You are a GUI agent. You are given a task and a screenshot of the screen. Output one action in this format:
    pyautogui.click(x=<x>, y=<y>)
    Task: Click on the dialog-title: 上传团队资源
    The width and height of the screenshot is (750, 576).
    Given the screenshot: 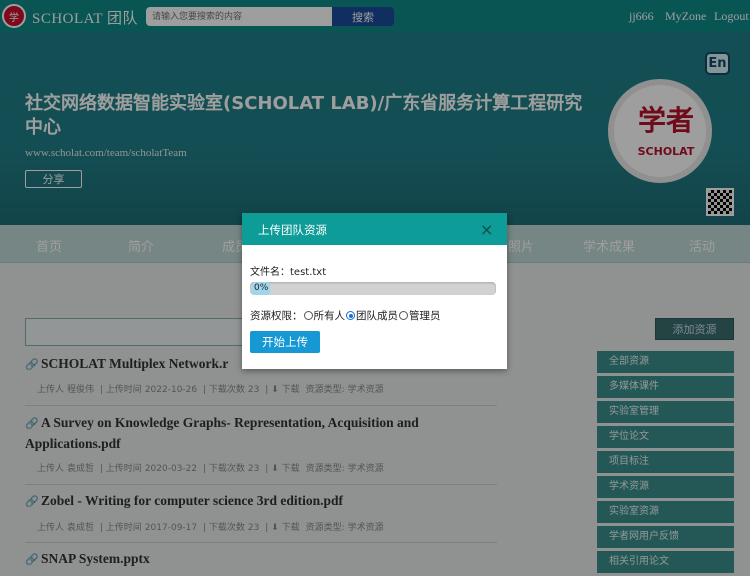 What is the action you would take?
    pyautogui.click(x=292, y=230)
    